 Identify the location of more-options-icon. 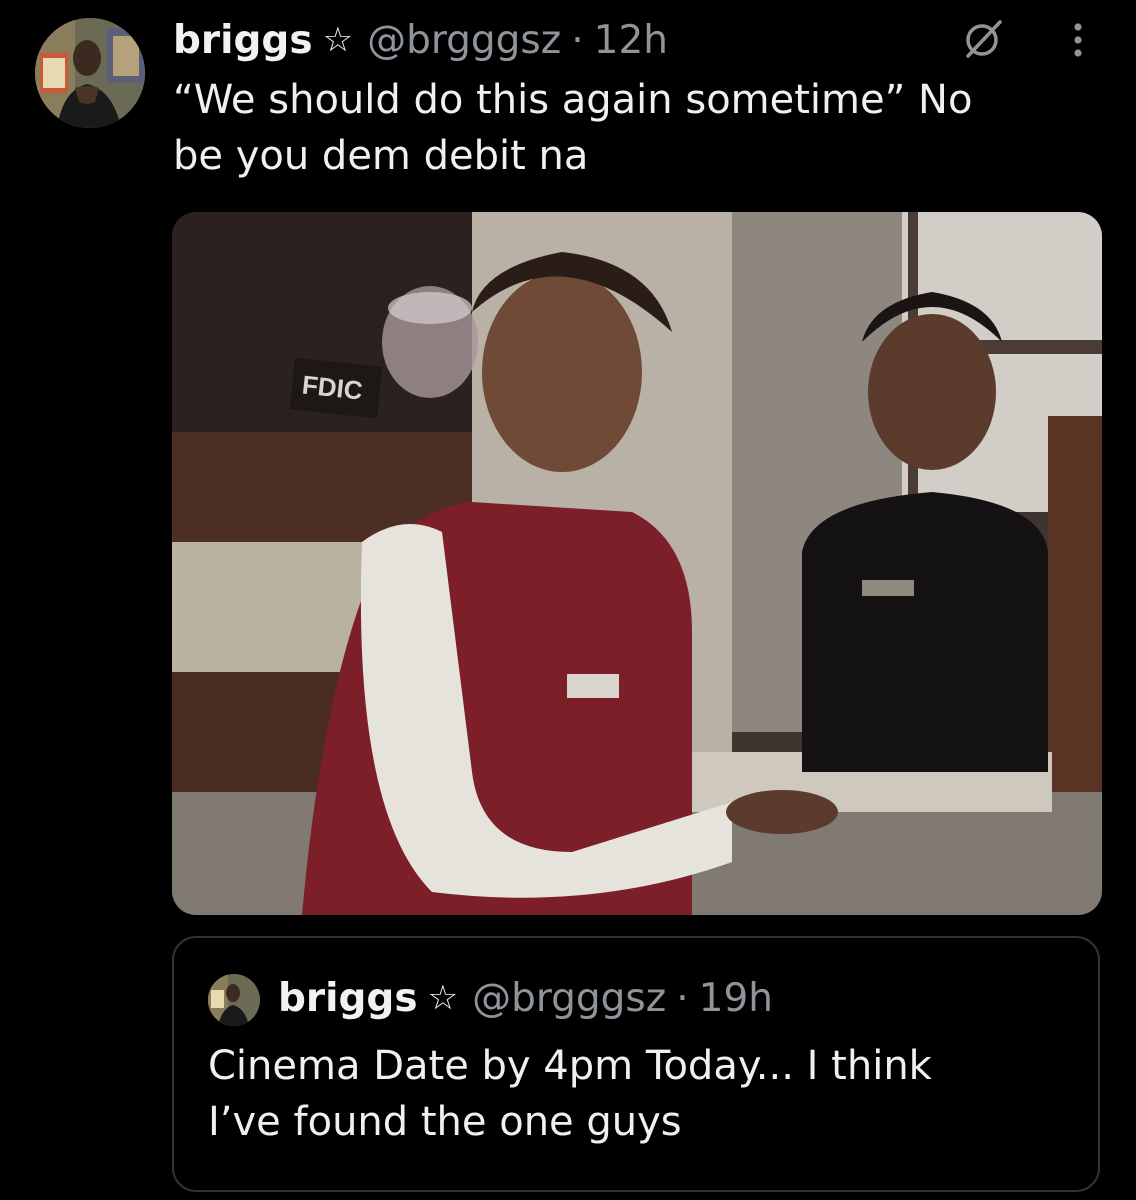
(1078, 39).